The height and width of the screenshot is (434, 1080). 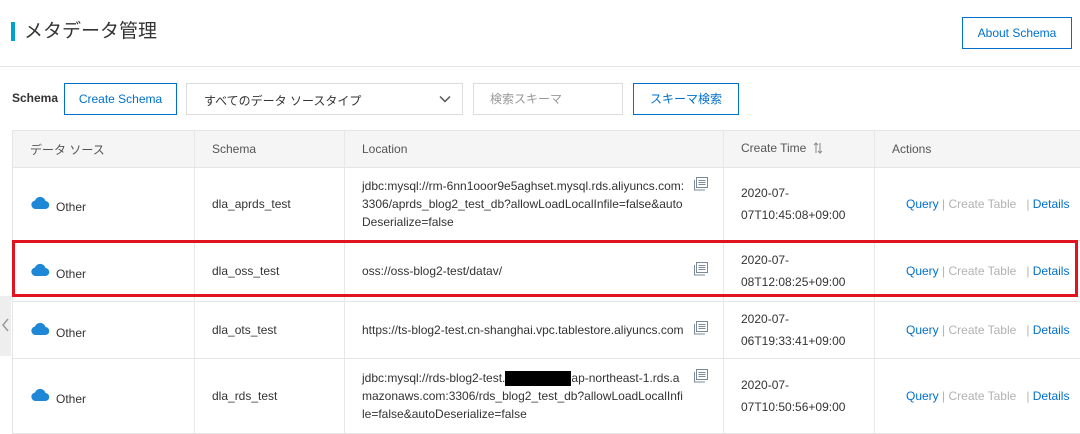 I want to click on sort-icon, so click(x=818, y=149).